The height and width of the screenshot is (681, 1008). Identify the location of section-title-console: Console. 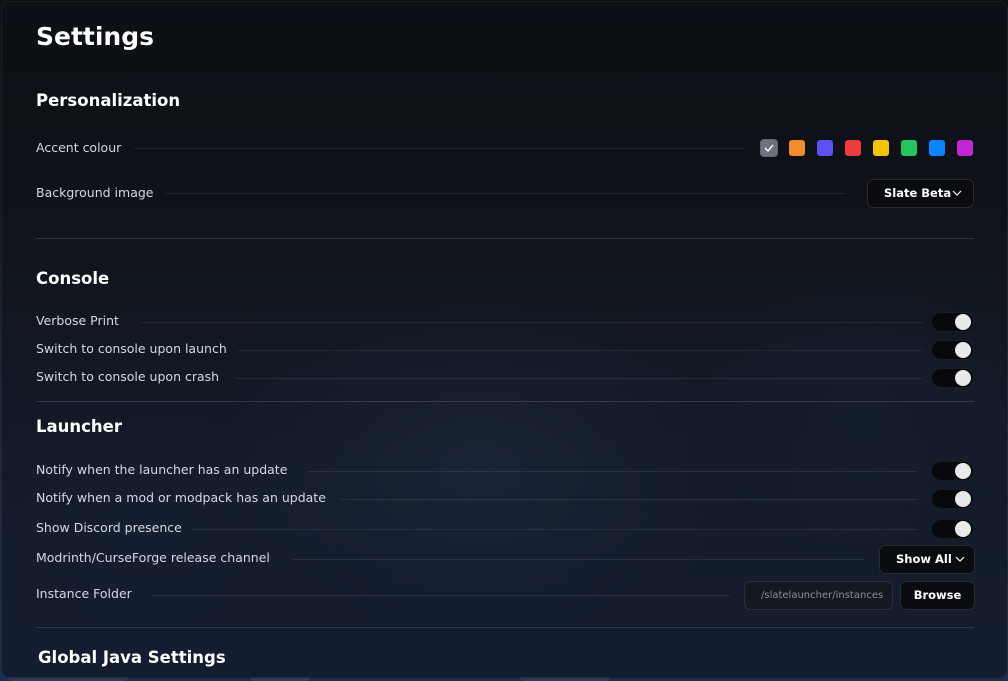
(73, 278).